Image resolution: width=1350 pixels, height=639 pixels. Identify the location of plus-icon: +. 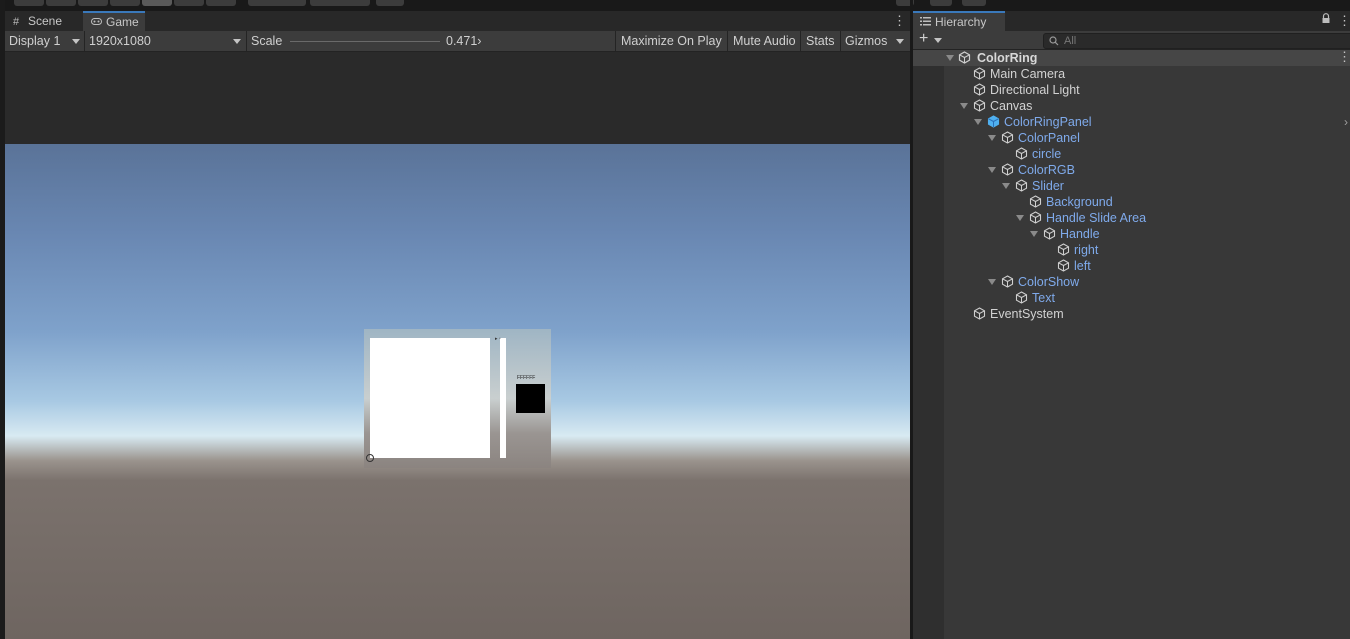
(923, 39).